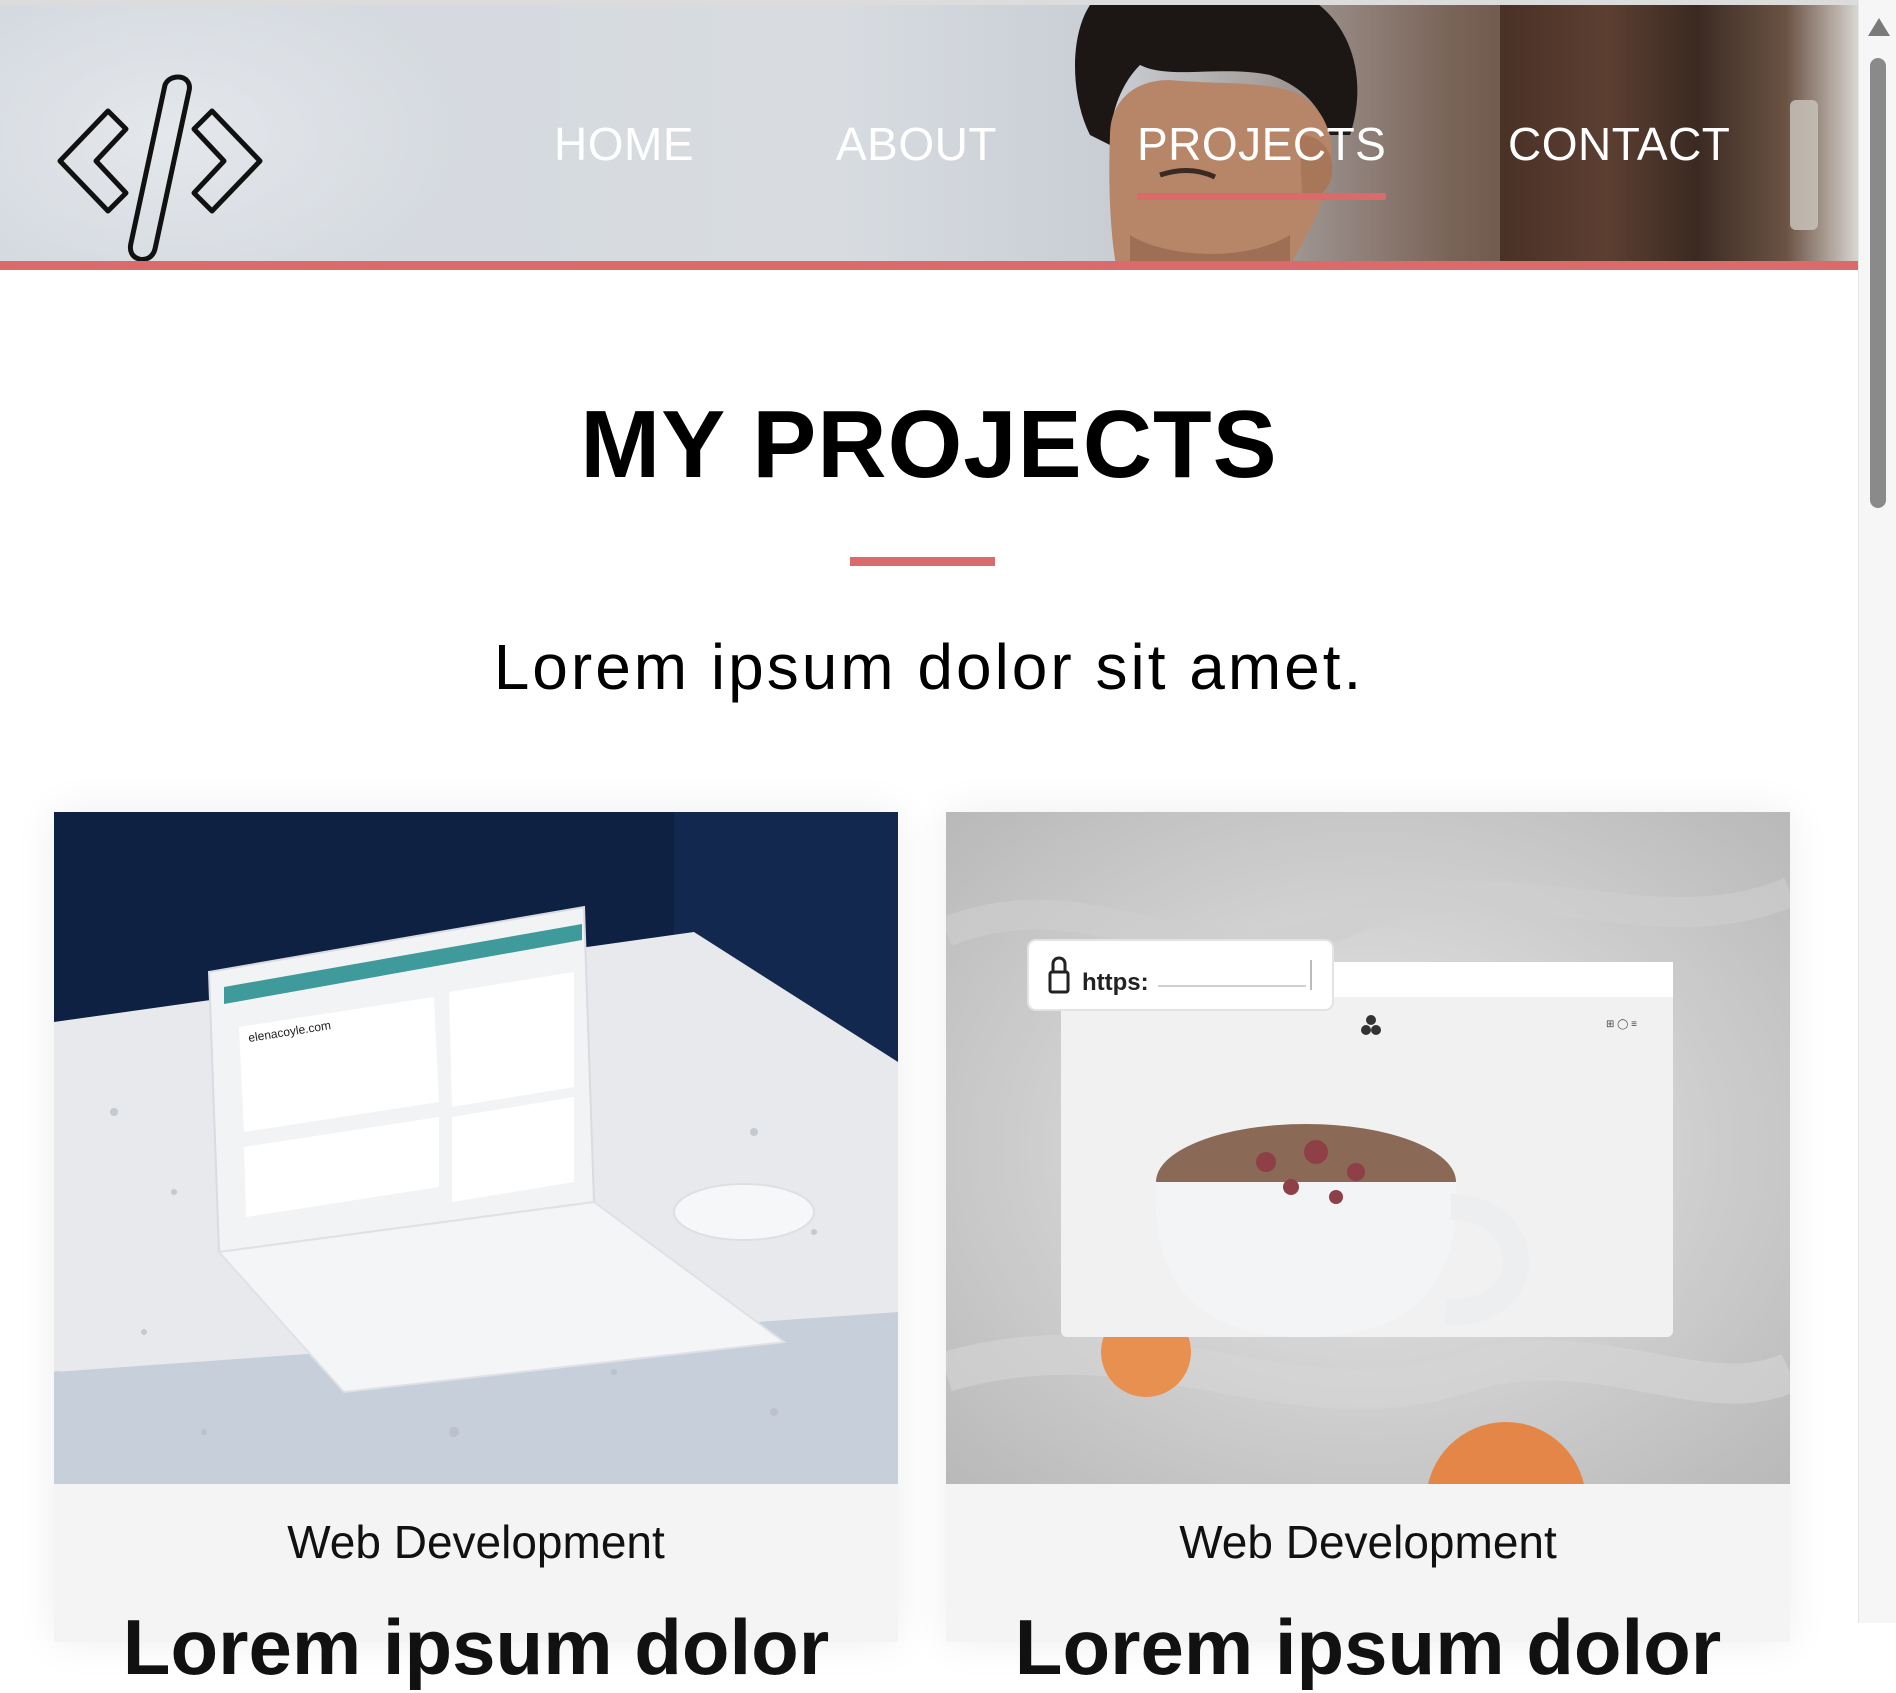  What do you see at coordinates (1262, 158) in the screenshot?
I see `nav-projects: PROJECTS` at bounding box center [1262, 158].